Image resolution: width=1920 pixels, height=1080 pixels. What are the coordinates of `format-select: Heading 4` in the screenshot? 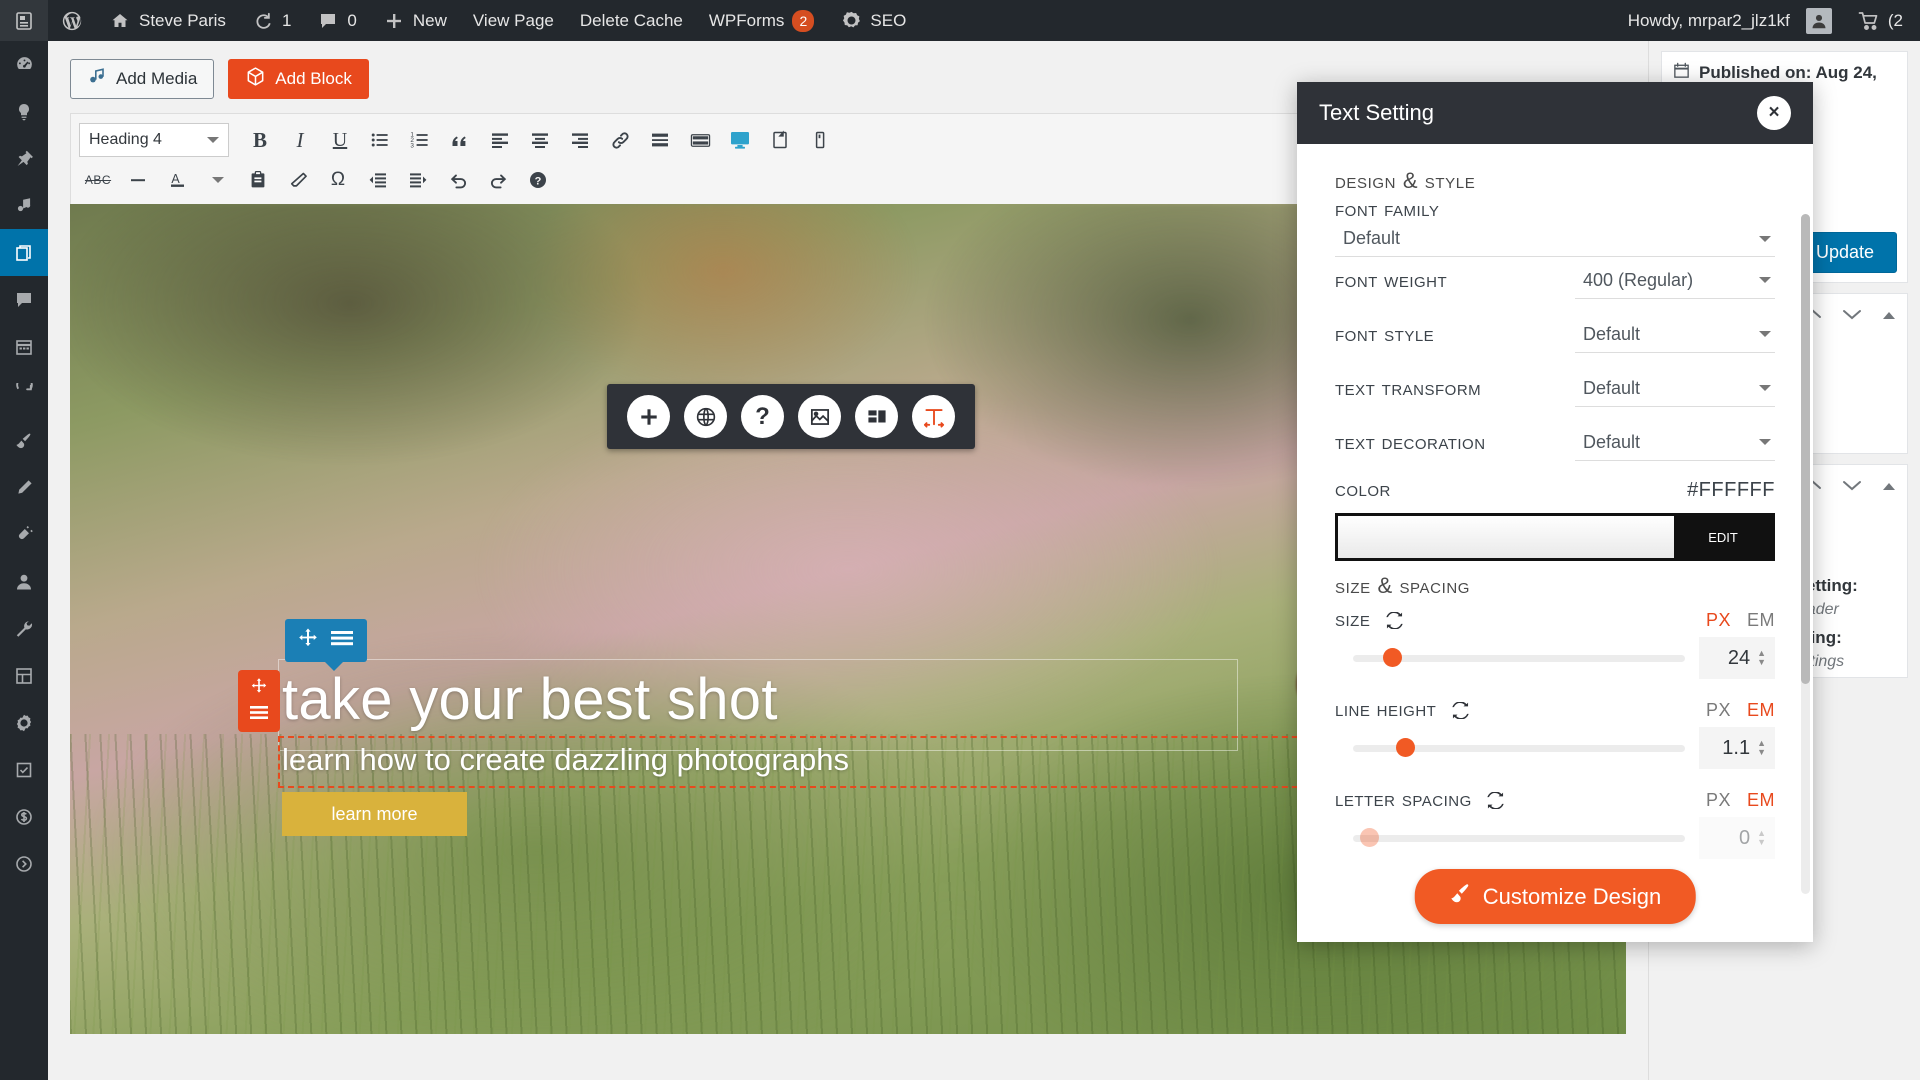 It's located at (154, 140).